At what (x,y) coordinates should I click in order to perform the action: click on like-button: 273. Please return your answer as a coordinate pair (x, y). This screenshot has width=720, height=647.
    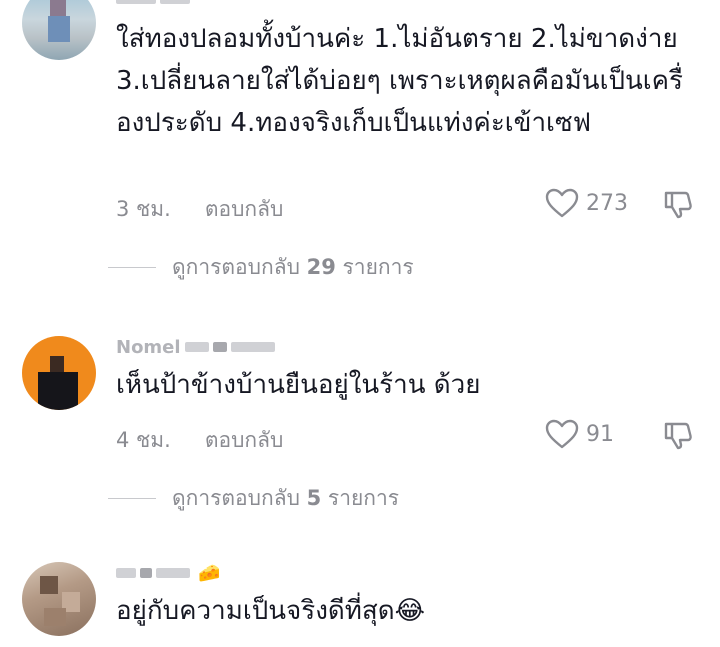
    Looking at the image, I should click on (586, 203).